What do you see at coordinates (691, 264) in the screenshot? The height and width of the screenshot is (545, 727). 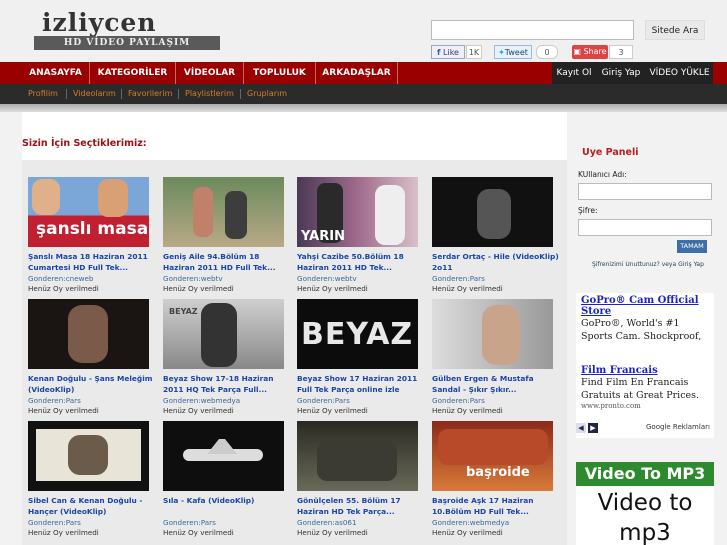 I see `forgot-login-link: Giriş Yap` at bounding box center [691, 264].